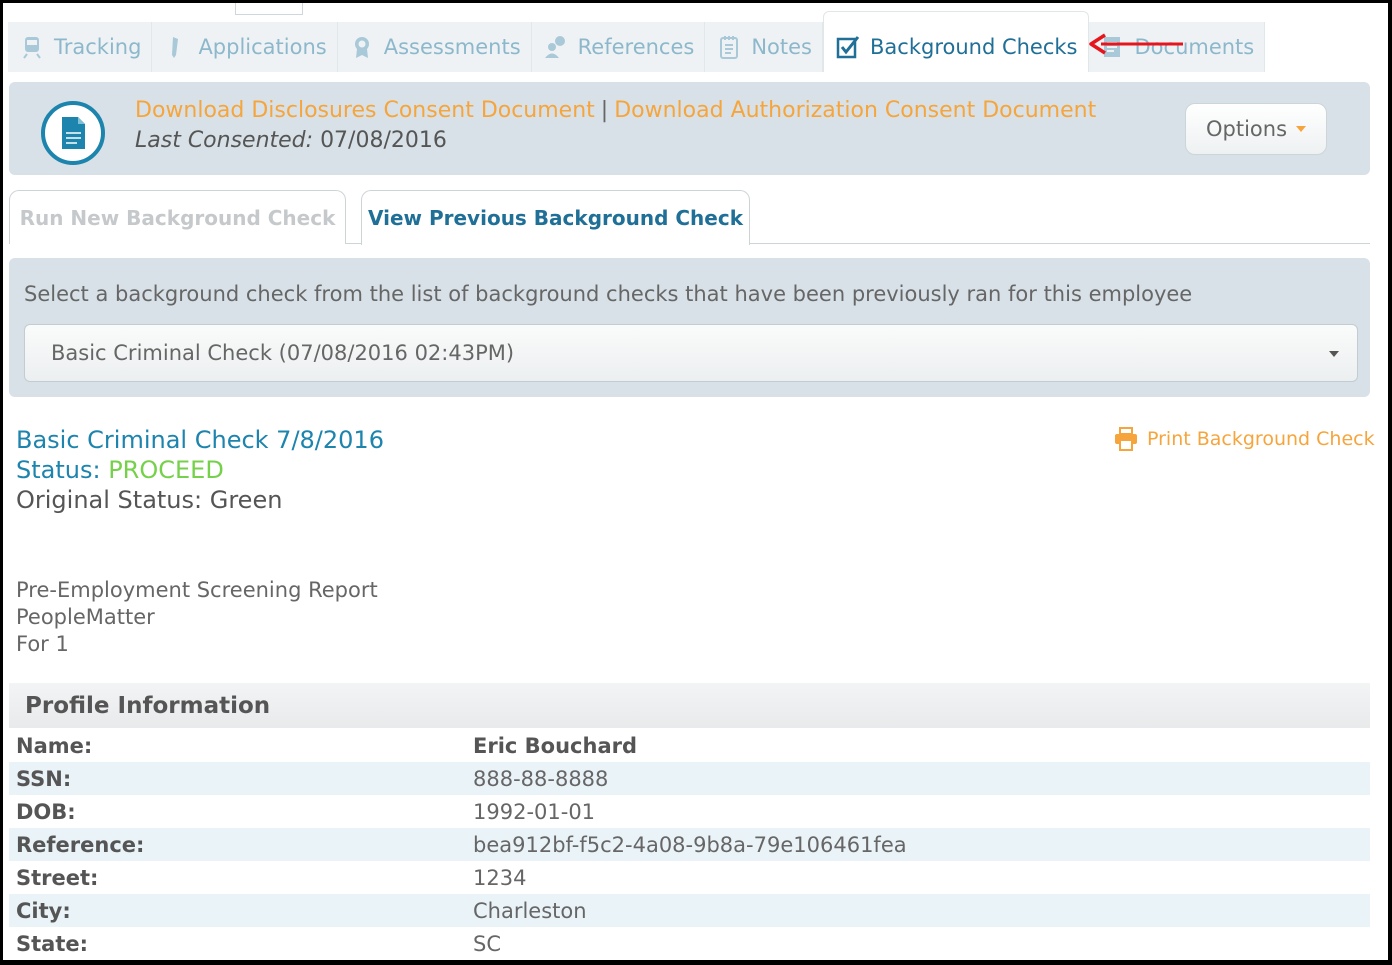 This screenshot has height=965, width=1392. What do you see at coordinates (689, 778) in the screenshot?
I see `table-row: SSN: 888-88-8888` at bounding box center [689, 778].